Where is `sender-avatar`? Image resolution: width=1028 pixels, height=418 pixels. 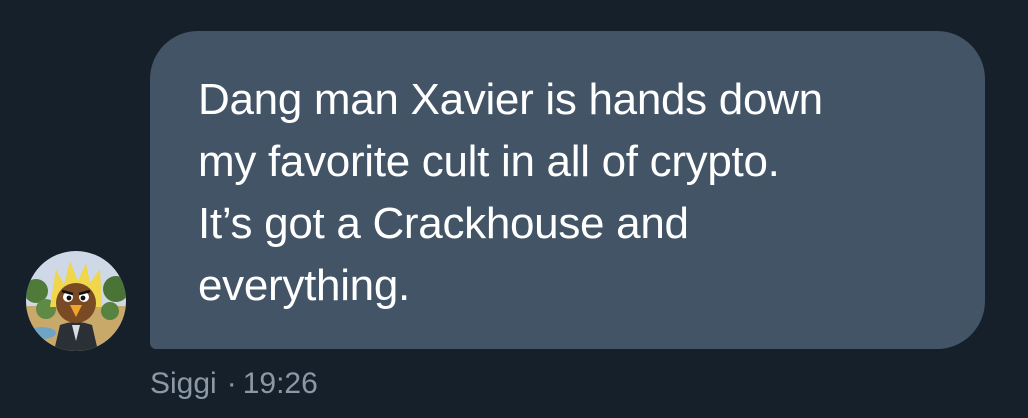
sender-avatar is located at coordinates (76, 301).